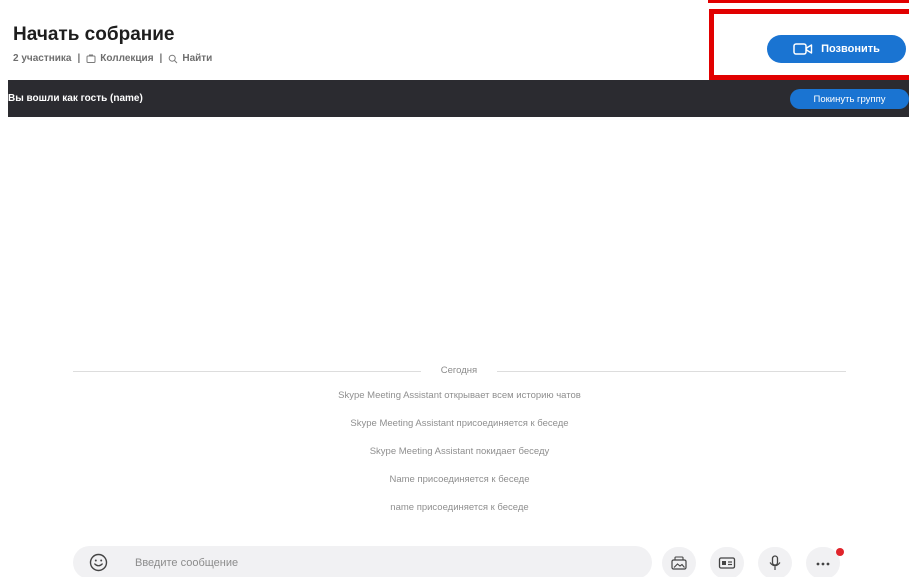  I want to click on system-event: Name присоединяется к беседе, so click(459, 479).